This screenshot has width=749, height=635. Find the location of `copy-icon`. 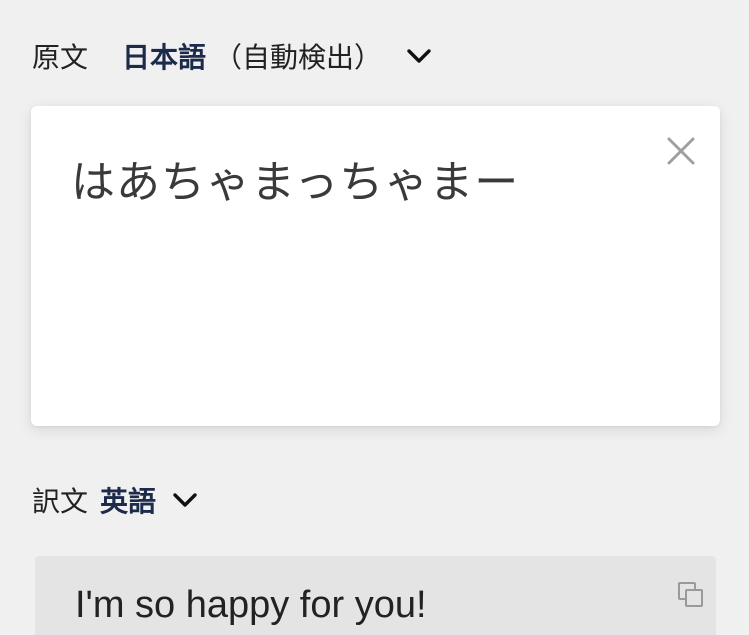

copy-icon is located at coordinates (691, 595).